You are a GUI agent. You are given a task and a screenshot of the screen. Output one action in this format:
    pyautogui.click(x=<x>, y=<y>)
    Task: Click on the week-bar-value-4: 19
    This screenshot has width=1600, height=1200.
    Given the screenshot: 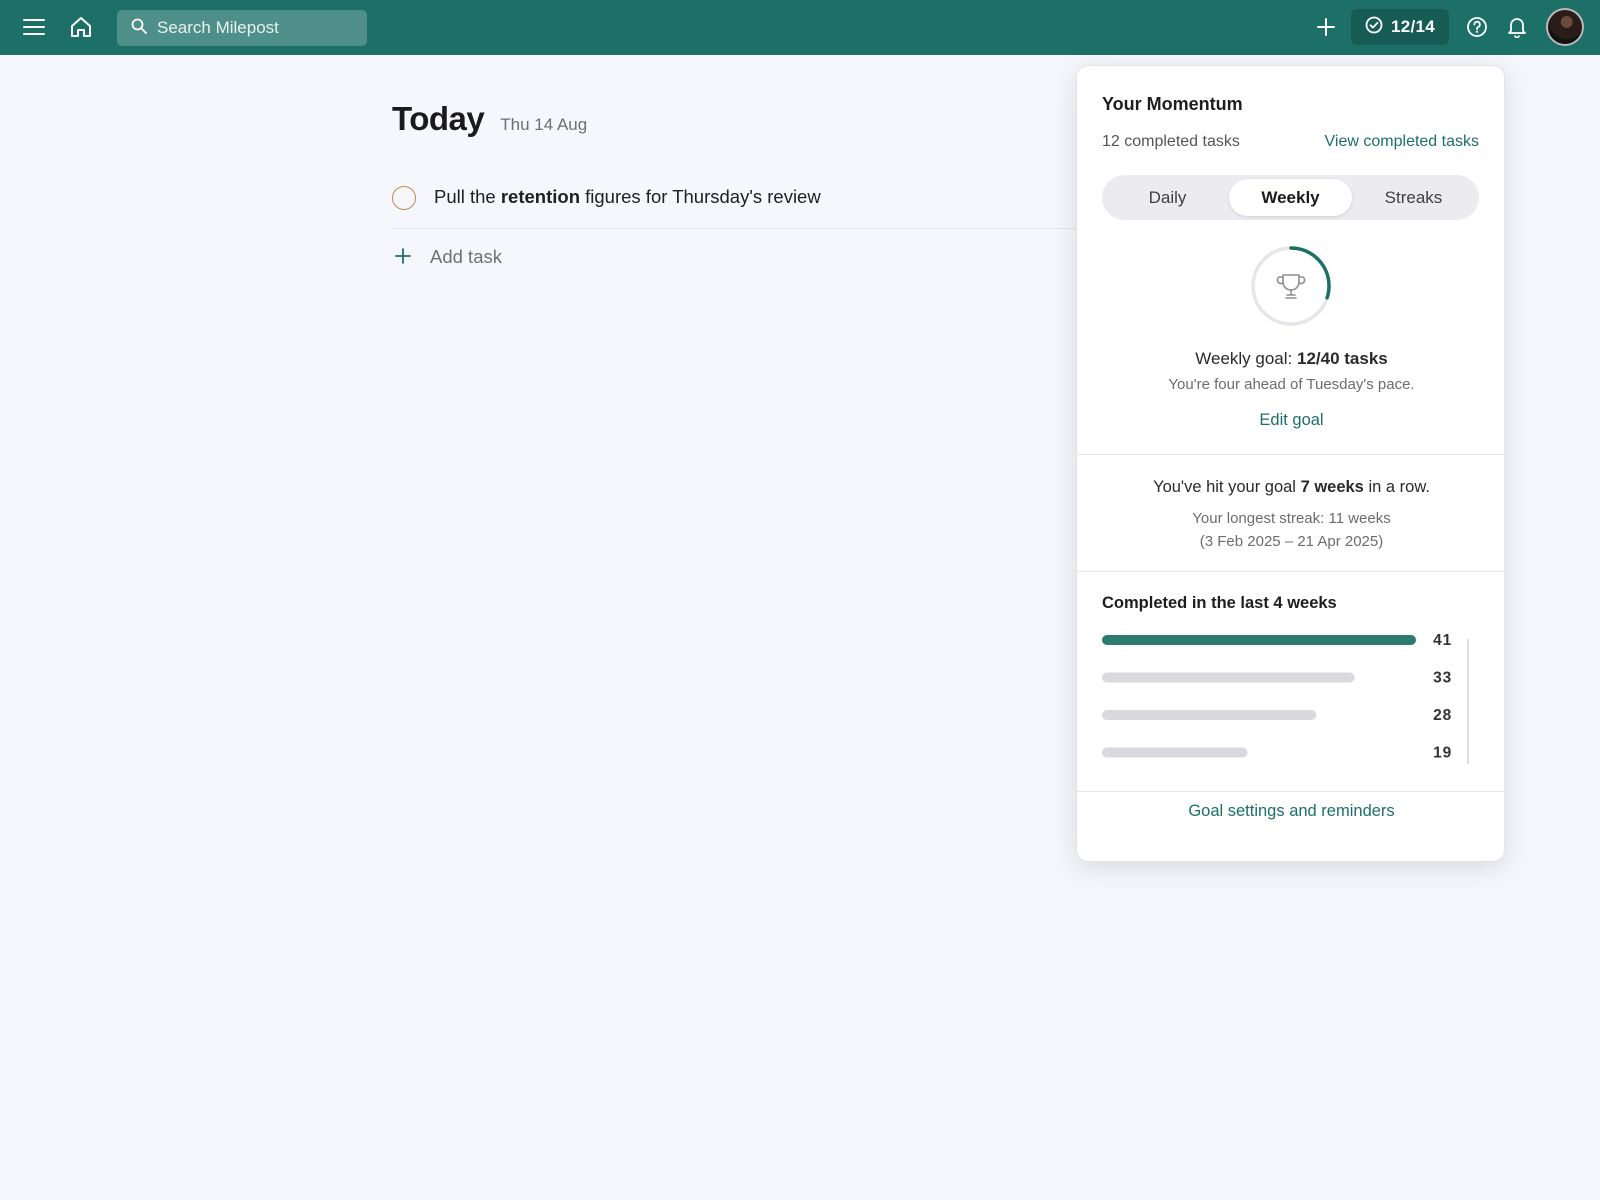 What is the action you would take?
    pyautogui.click(x=1442, y=753)
    